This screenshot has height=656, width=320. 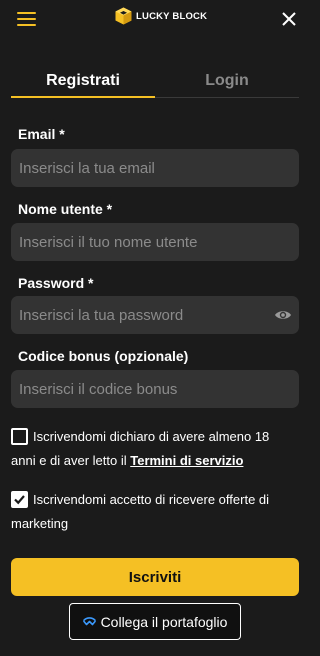 I want to click on terms-text-line1: Iscrivendomi dichiaro di avere almeno 18, so click(x=151, y=436).